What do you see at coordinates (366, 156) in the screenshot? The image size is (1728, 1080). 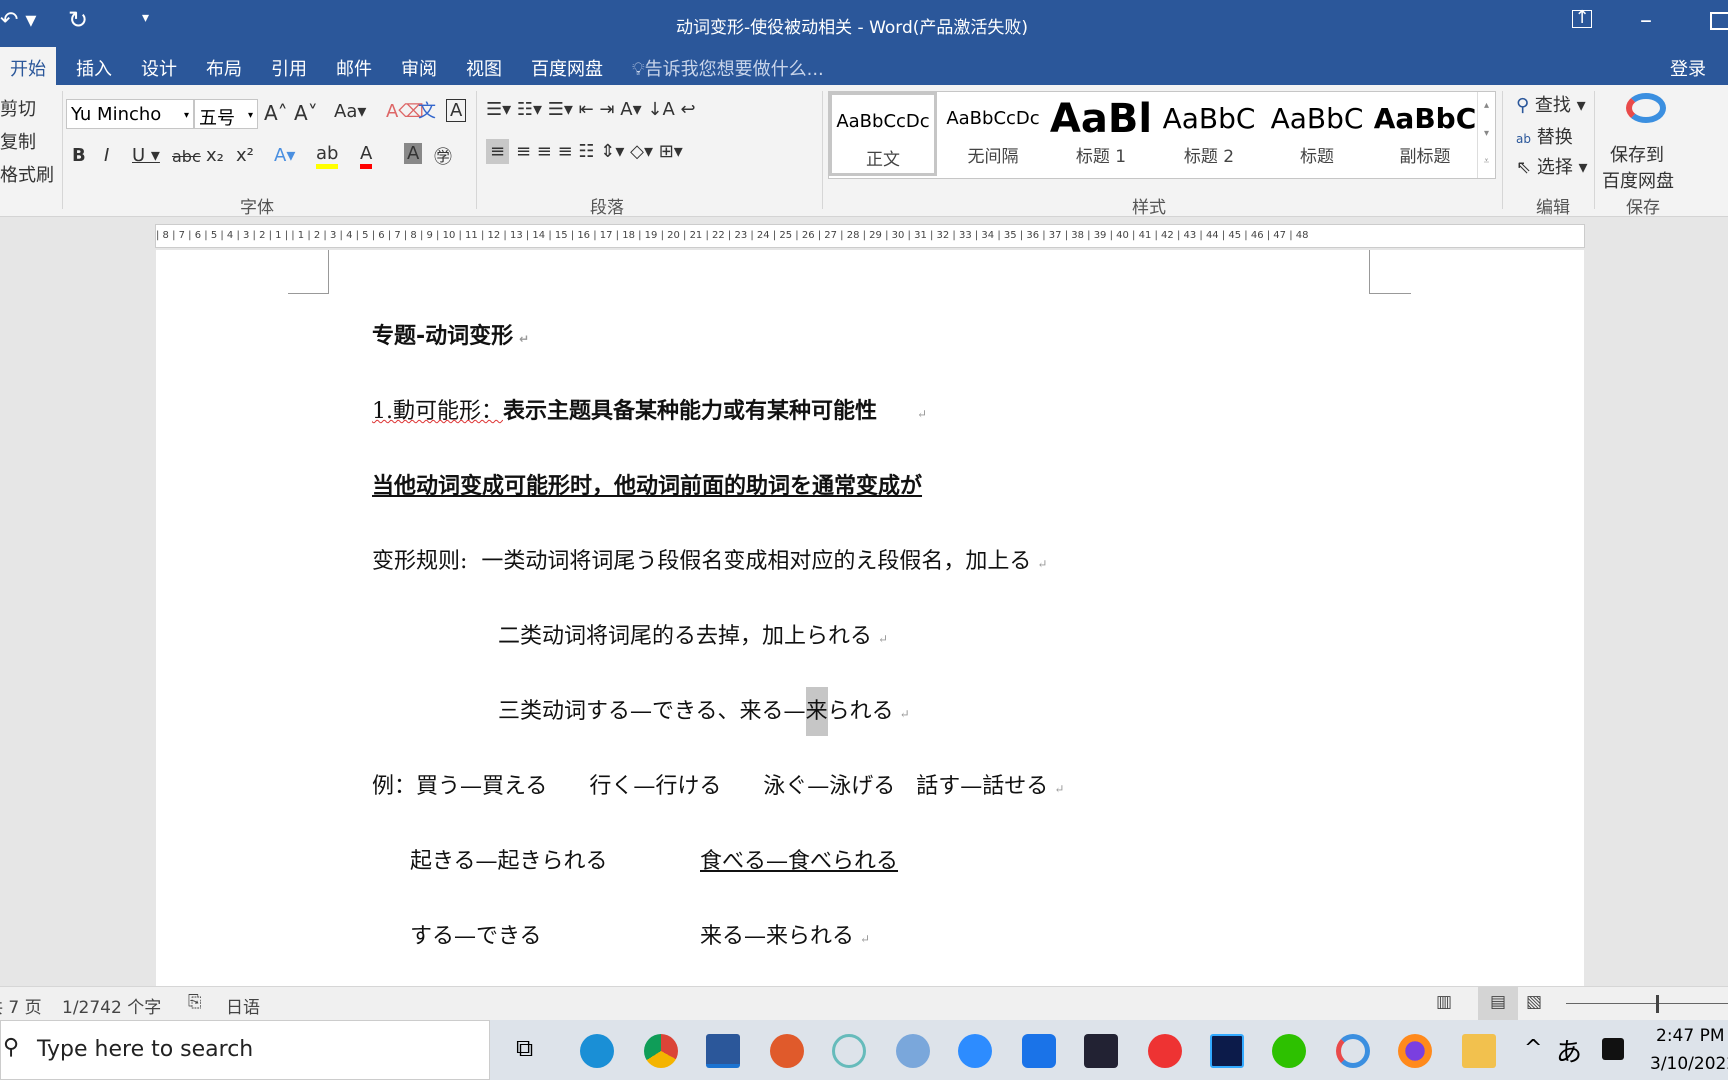 I see `font-color-icon: A` at bounding box center [366, 156].